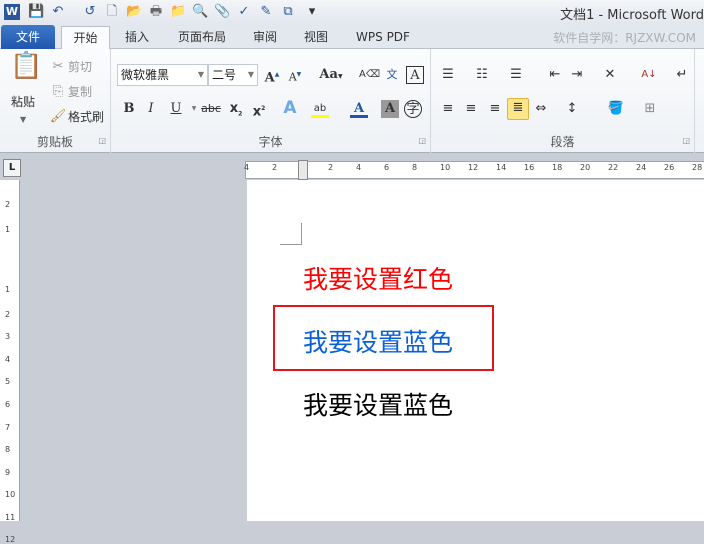  Describe the element at coordinates (23, 102) in the screenshot. I see `paste-button: 粘贴` at that location.